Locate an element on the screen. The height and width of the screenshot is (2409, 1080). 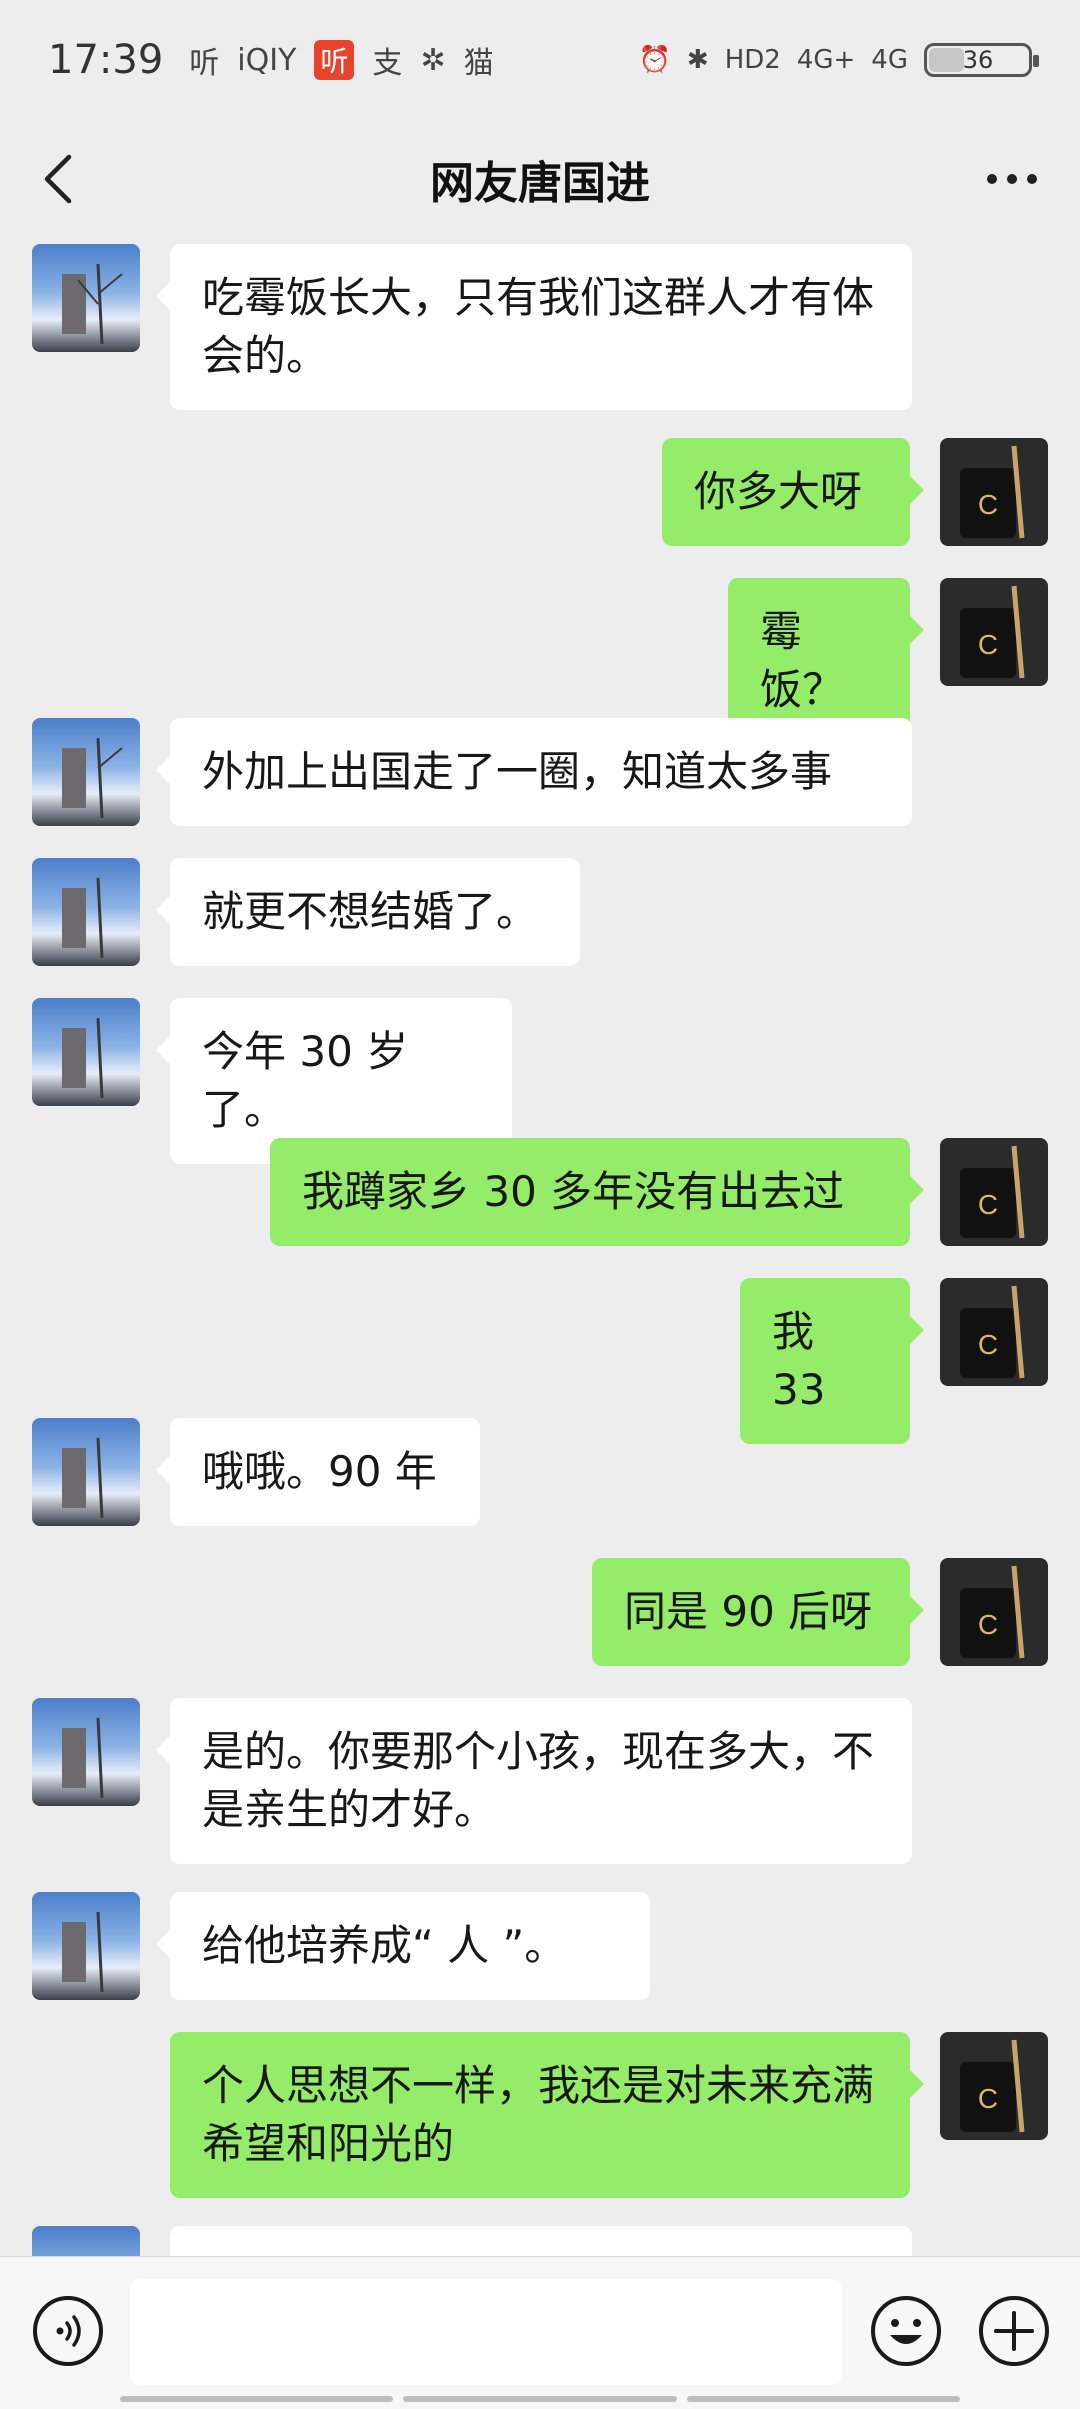
gesture-bar is located at coordinates (540, 2399).